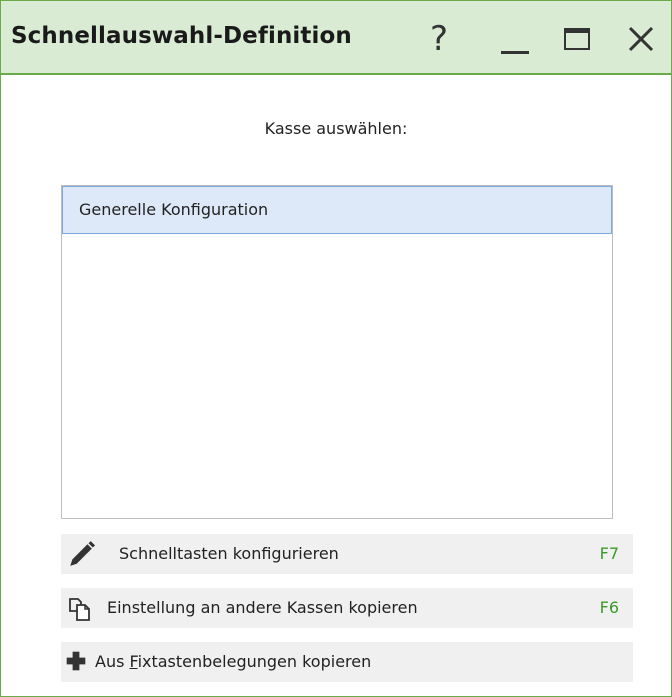 The height and width of the screenshot is (697, 672). What do you see at coordinates (515, 39) in the screenshot?
I see `minimize-button` at bounding box center [515, 39].